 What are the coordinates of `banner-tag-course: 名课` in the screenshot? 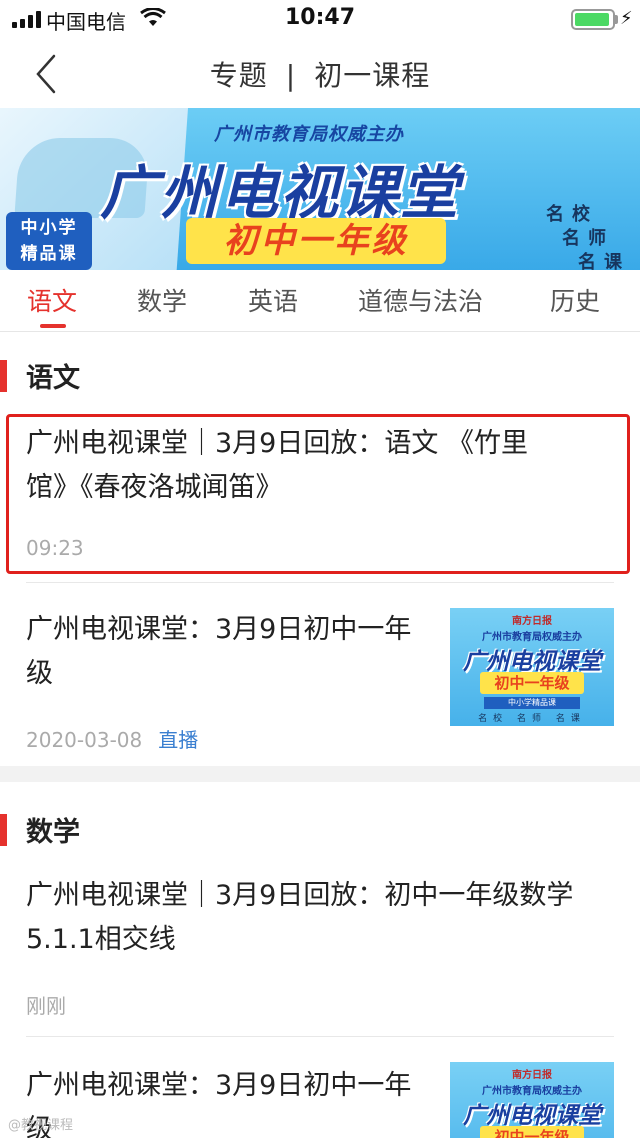 It's located at (604, 261).